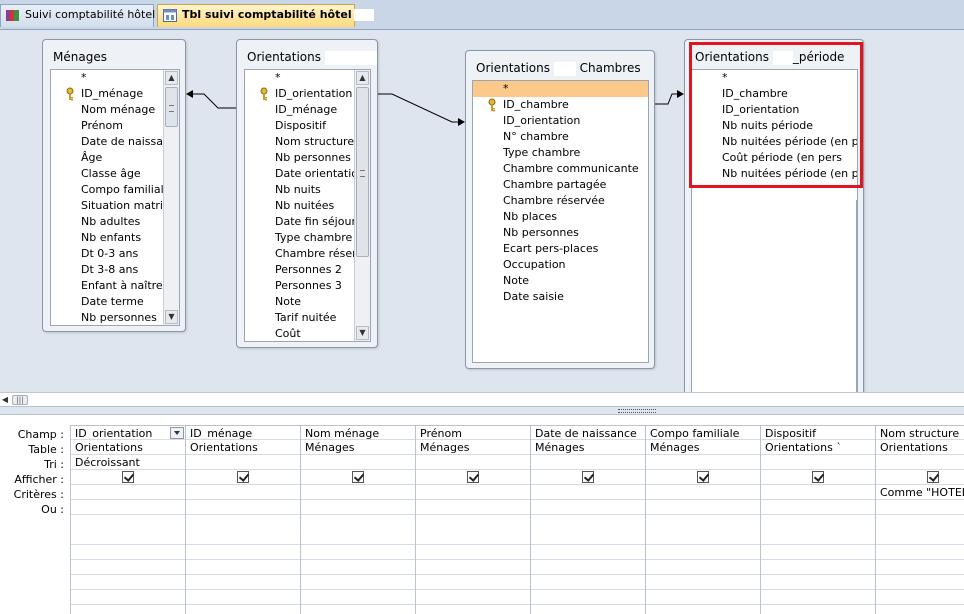 The width and height of the screenshot is (964, 614). Describe the element at coordinates (115, 206) in the screenshot. I see `field-item: Situation matrim` at that location.